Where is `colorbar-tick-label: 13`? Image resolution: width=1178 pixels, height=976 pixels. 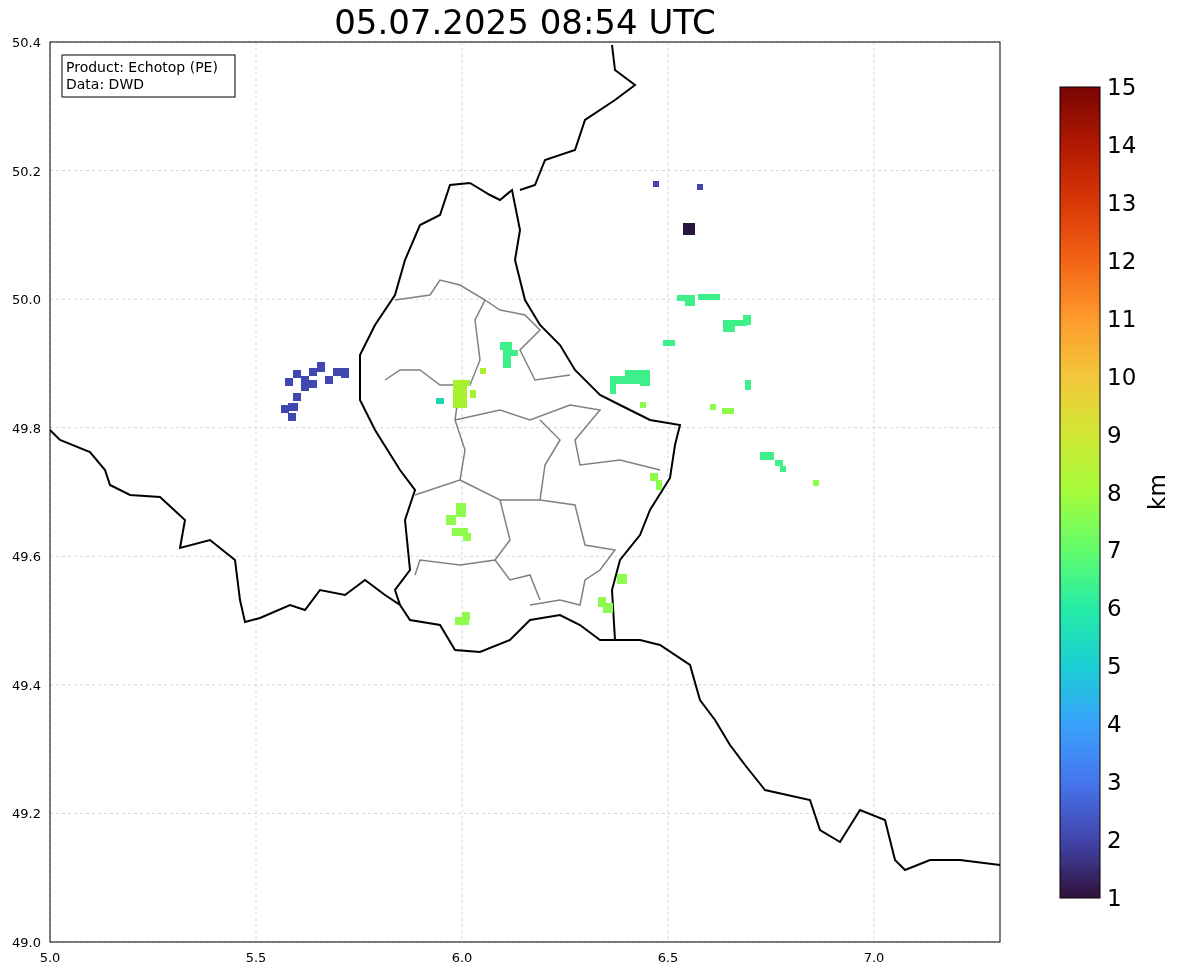 colorbar-tick-label: 13 is located at coordinates (1122, 202).